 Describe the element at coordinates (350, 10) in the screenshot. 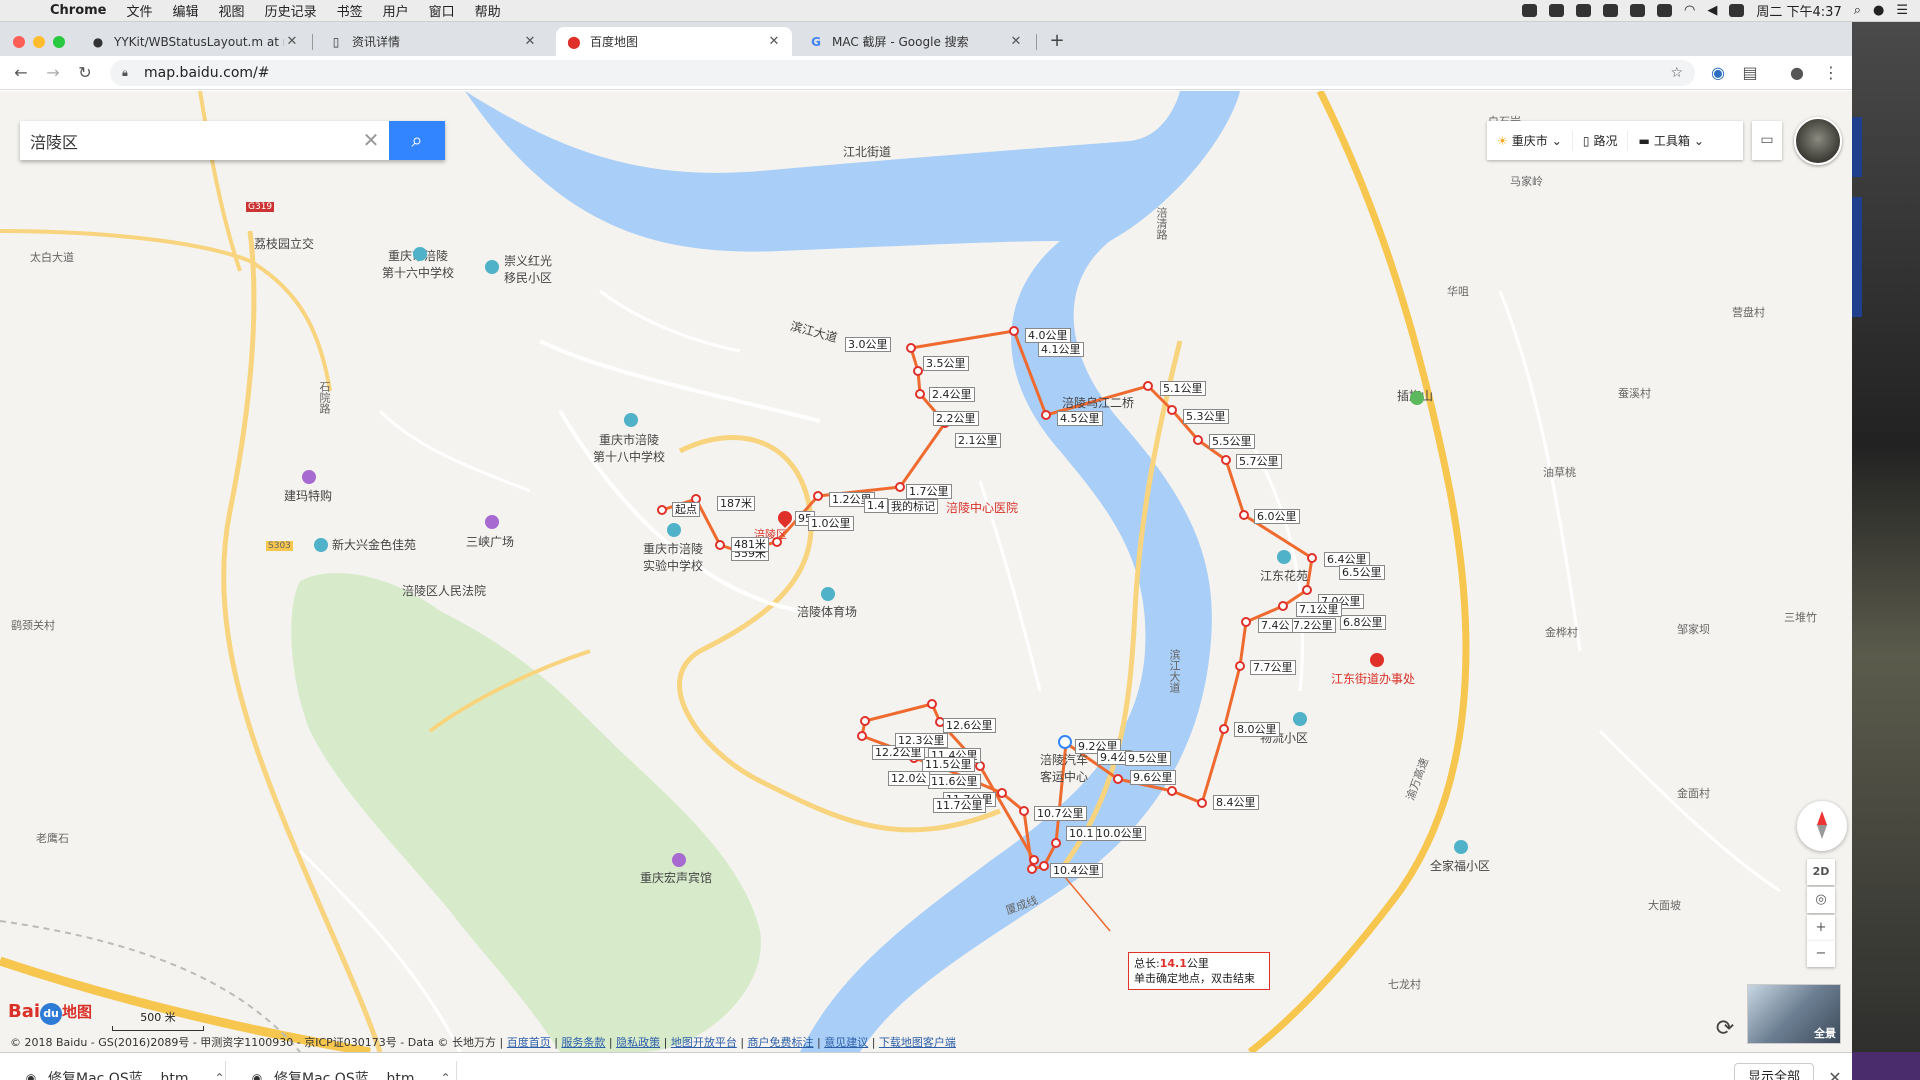

I see `menu-bookmarks: 书签` at that location.